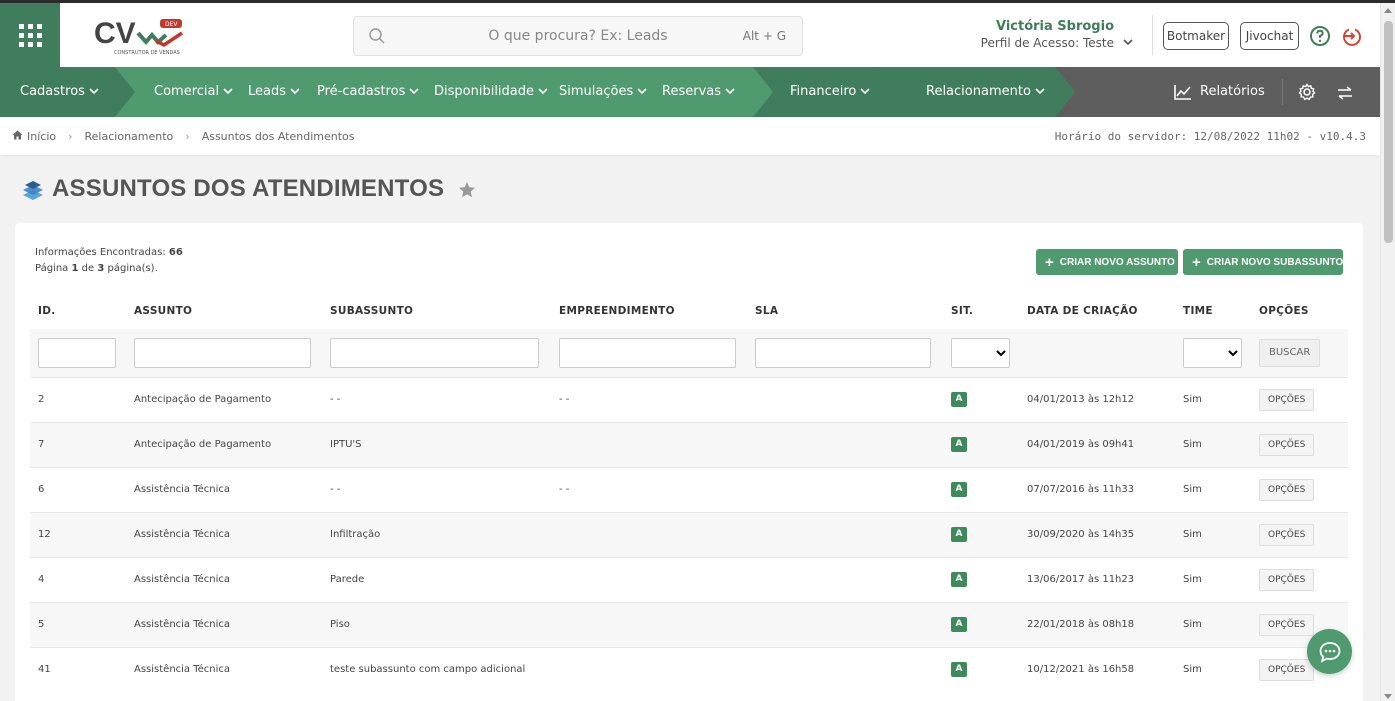 The width and height of the screenshot is (1395, 701). What do you see at coordinates (985, 92) in the screenshot?
I see `nav-item-relacionamento: Relacionamento` at bounding box center [985, 92].